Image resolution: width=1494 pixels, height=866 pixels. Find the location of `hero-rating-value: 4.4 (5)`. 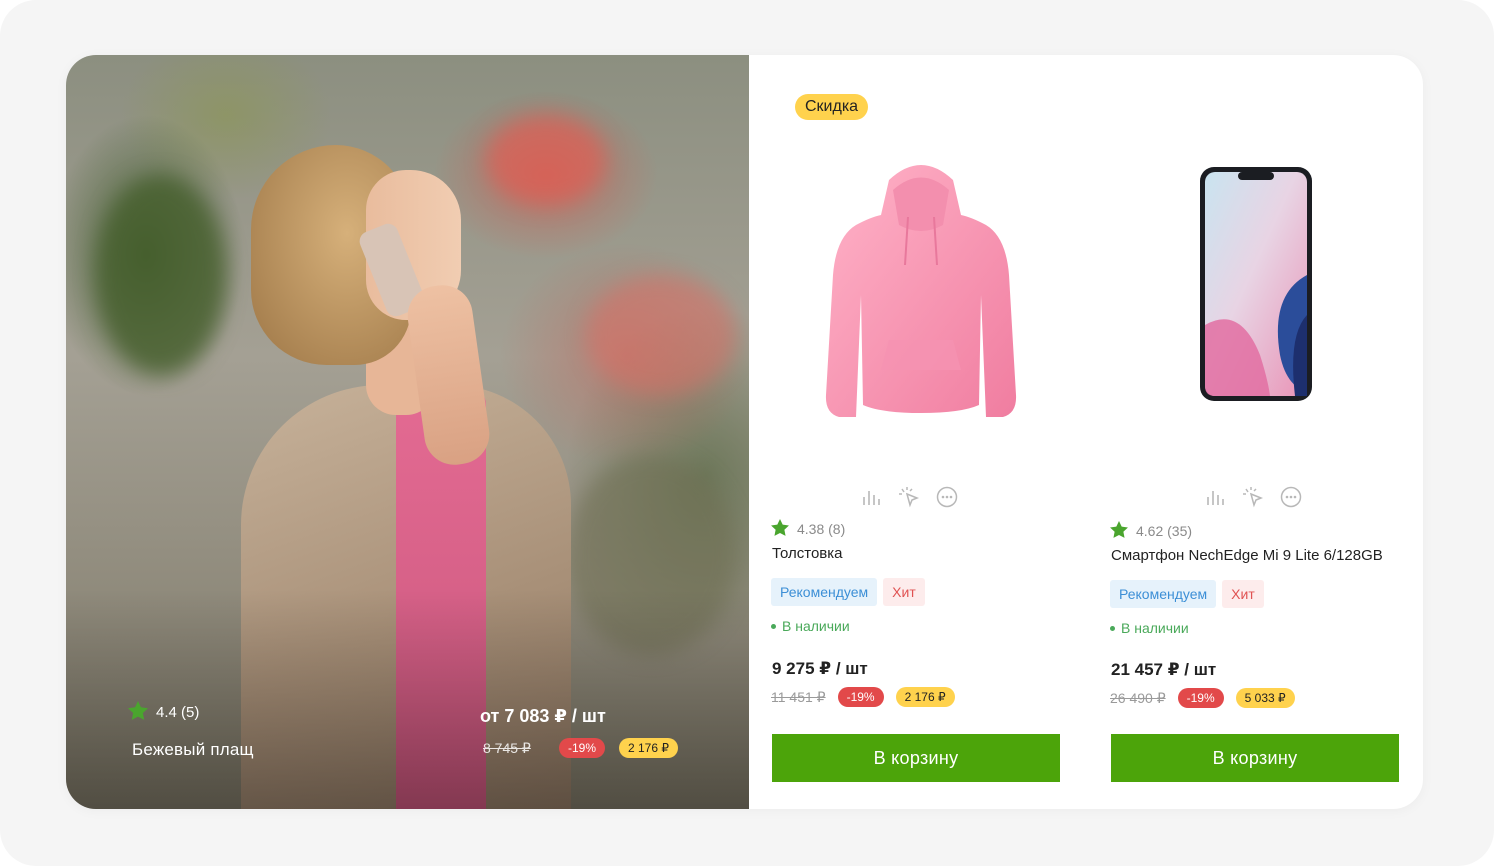

hero-rating-value: 4.4 (5) is located at coordinates (178, 712).